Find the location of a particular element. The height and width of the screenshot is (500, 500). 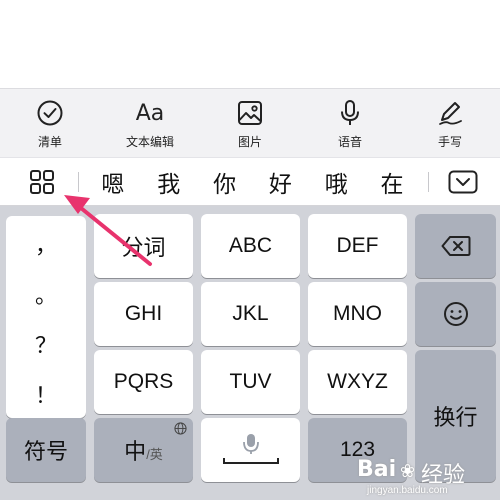

language-switch-button: 中/英 is located at coordinates (143, 450).